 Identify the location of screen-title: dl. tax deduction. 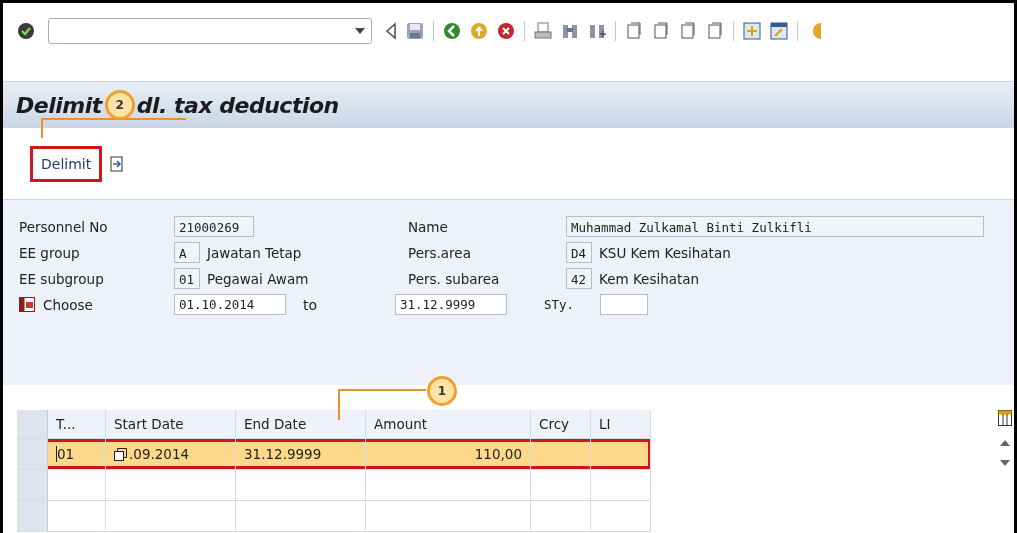
(237, 105).